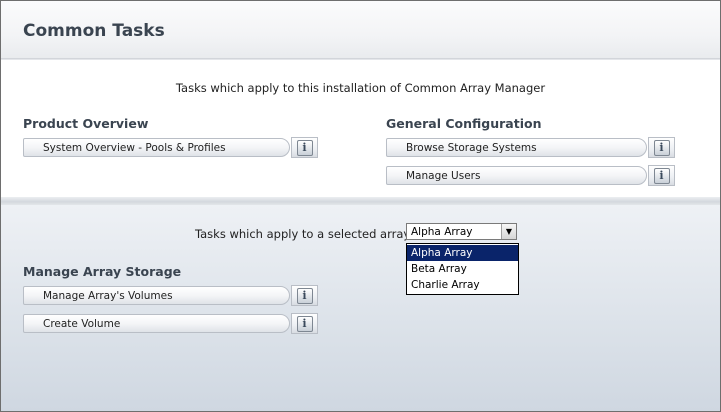  Describe the element at coordinates (86, 123) in the screenshot. I see `product-overview-heading: Product Overview` at that location.